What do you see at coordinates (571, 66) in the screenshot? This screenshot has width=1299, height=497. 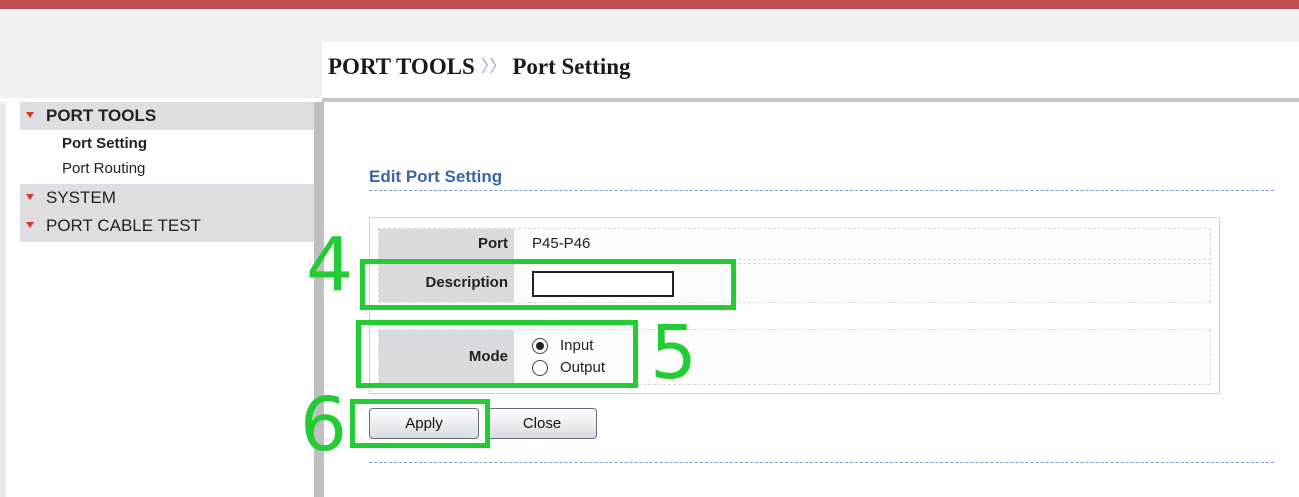 I see `breadcrumb-page: Port Setting` at bounding box center [571, 66].